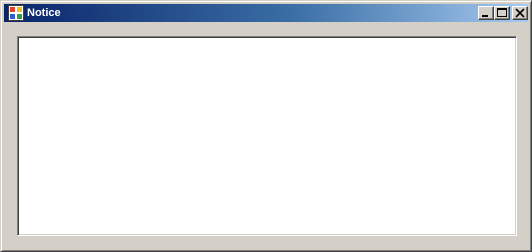 This screenshot has height=252, width=532. I want to click on maximize-icon, so click(502, 12).